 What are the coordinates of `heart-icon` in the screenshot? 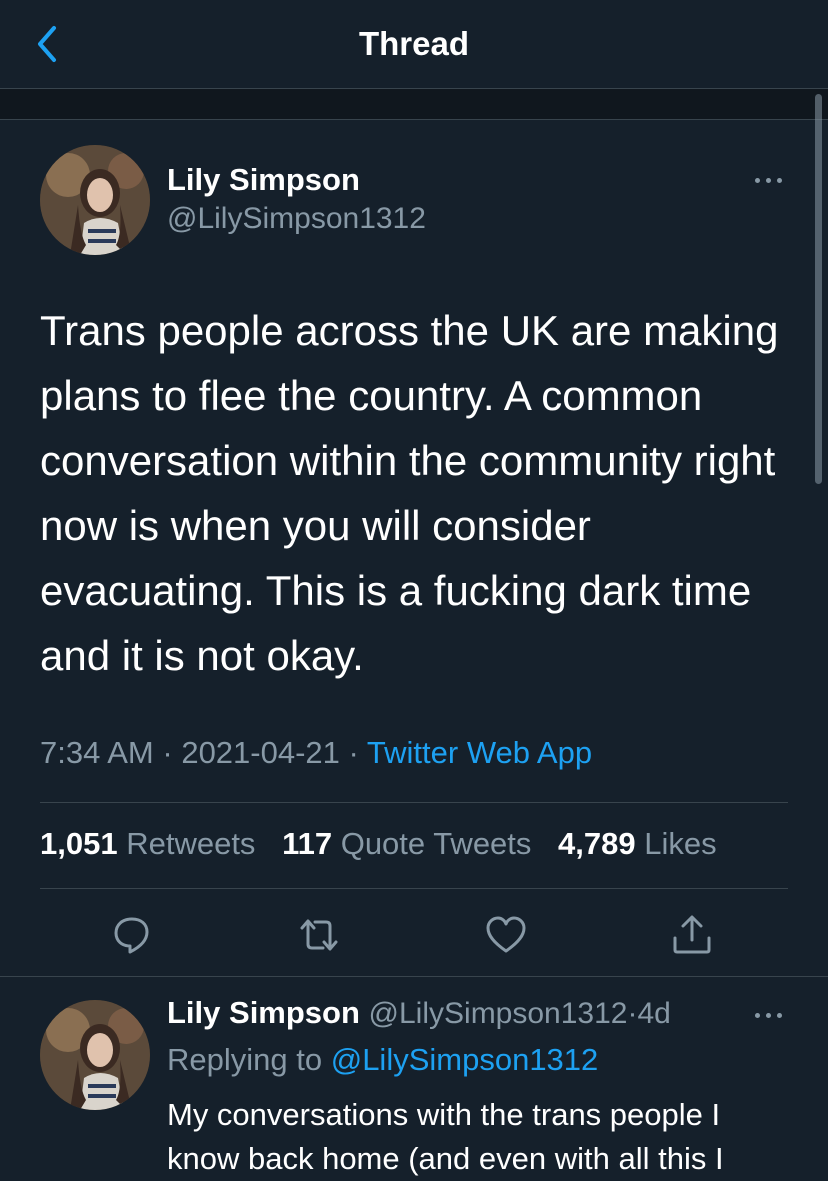 It's located at (506, 934).